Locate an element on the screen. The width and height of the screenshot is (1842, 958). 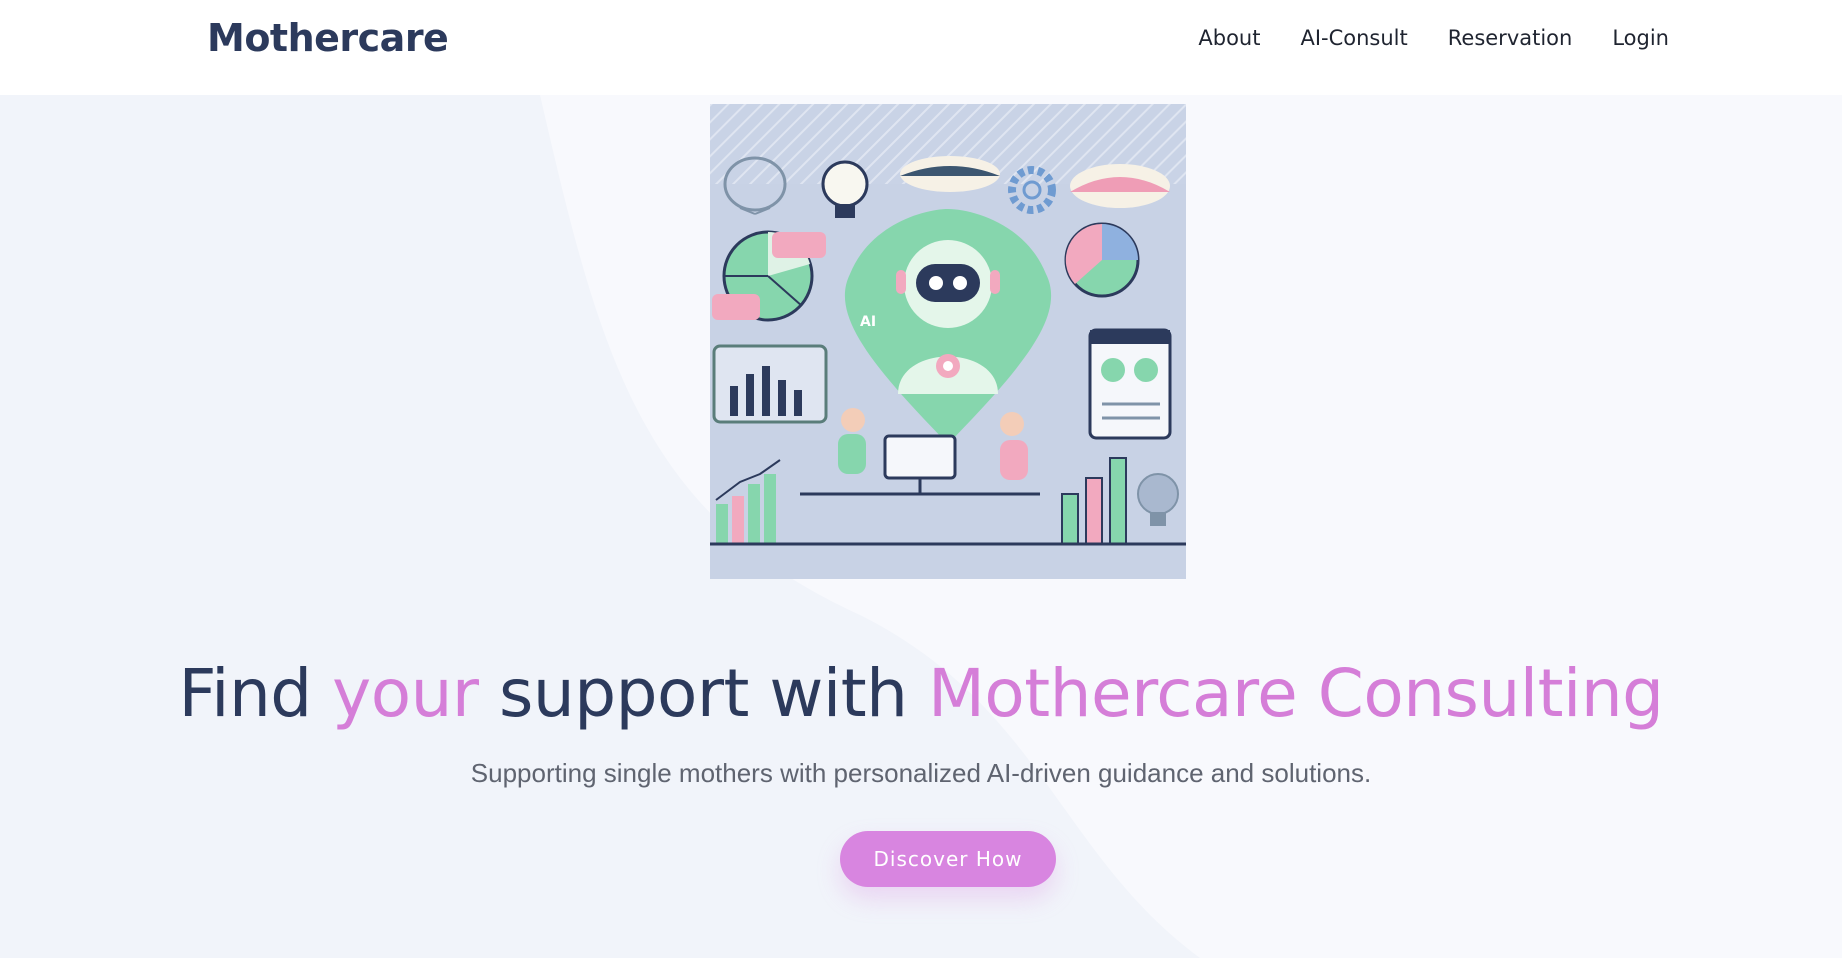
headline-accent-your: your is located at coordinates (405, 693).